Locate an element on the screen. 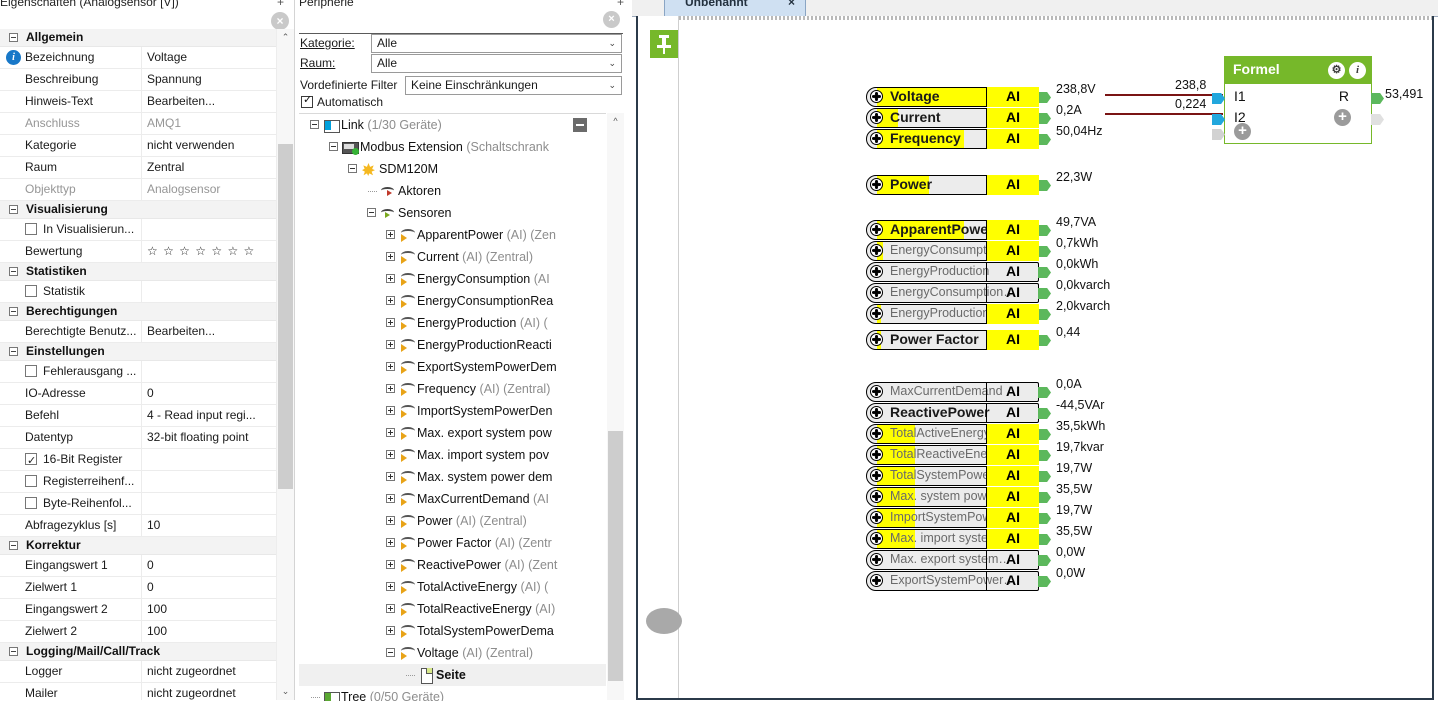 The height and width of the screenshot is (701, 1438). property-value: 10 is located at coordinates (200, 525).